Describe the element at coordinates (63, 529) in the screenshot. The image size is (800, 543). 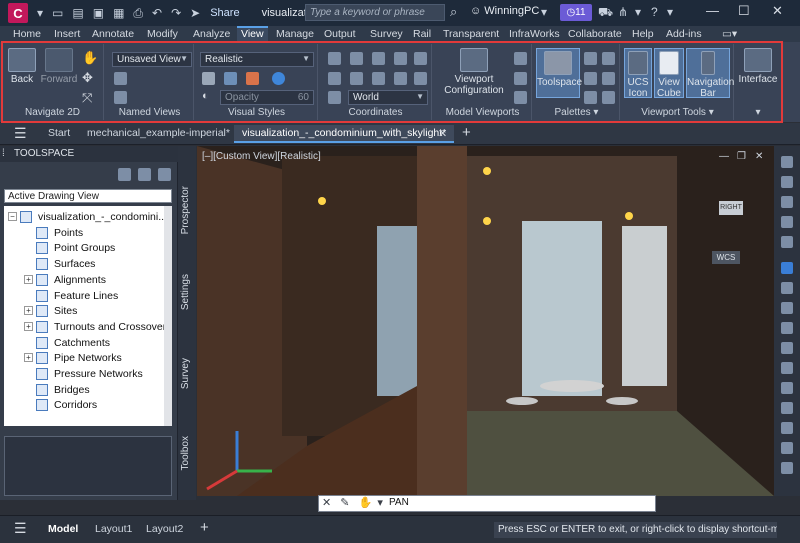
I see `tab-model: Model` at that location.